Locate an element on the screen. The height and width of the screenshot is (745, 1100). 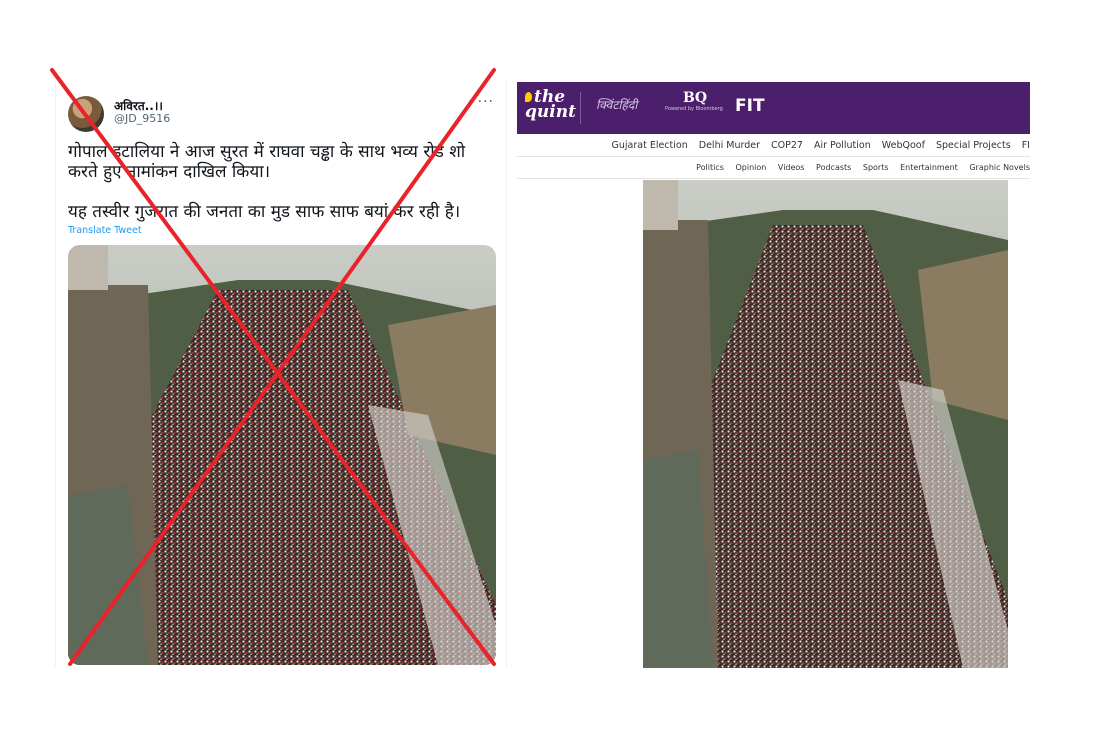
the-quint-logo: the quint is located at coordinates (550, 105).